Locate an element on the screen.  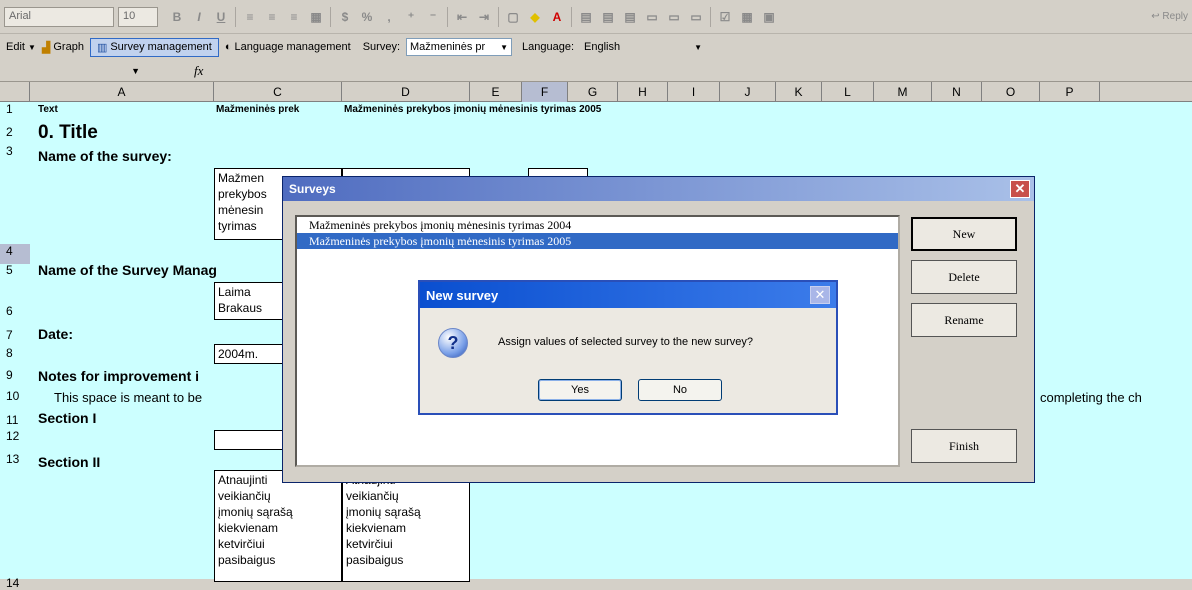
select-all-corner is located at coordinates (15, 92).